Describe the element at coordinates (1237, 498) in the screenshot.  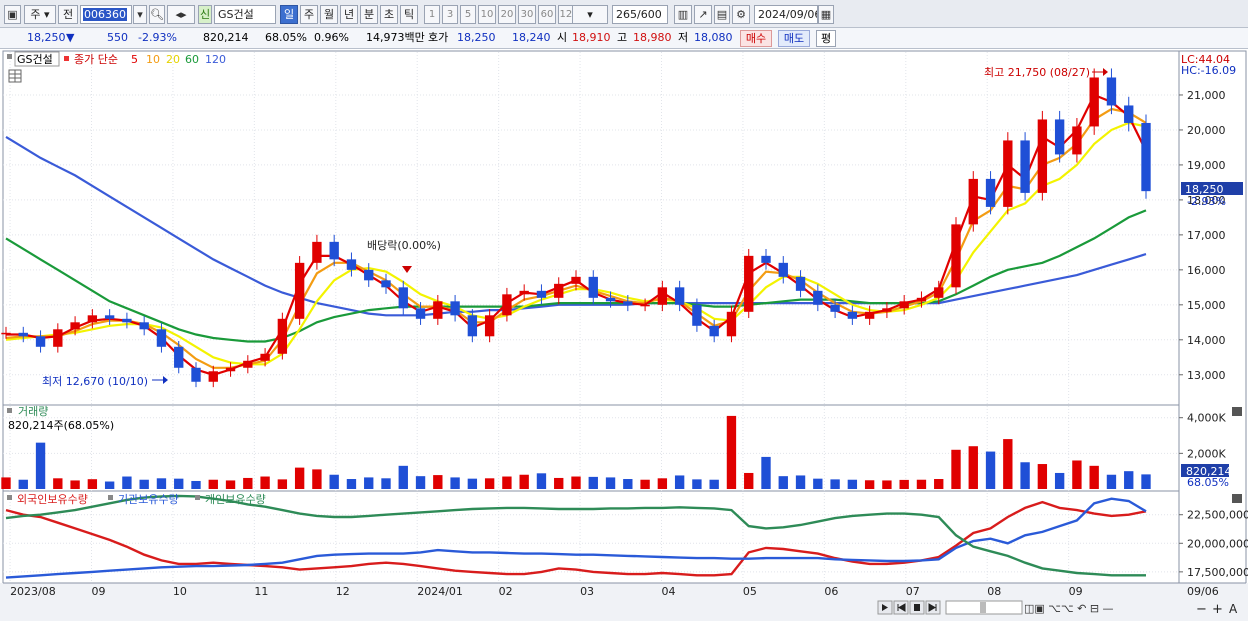
I see `holdings-panel-close-icon` at that location.